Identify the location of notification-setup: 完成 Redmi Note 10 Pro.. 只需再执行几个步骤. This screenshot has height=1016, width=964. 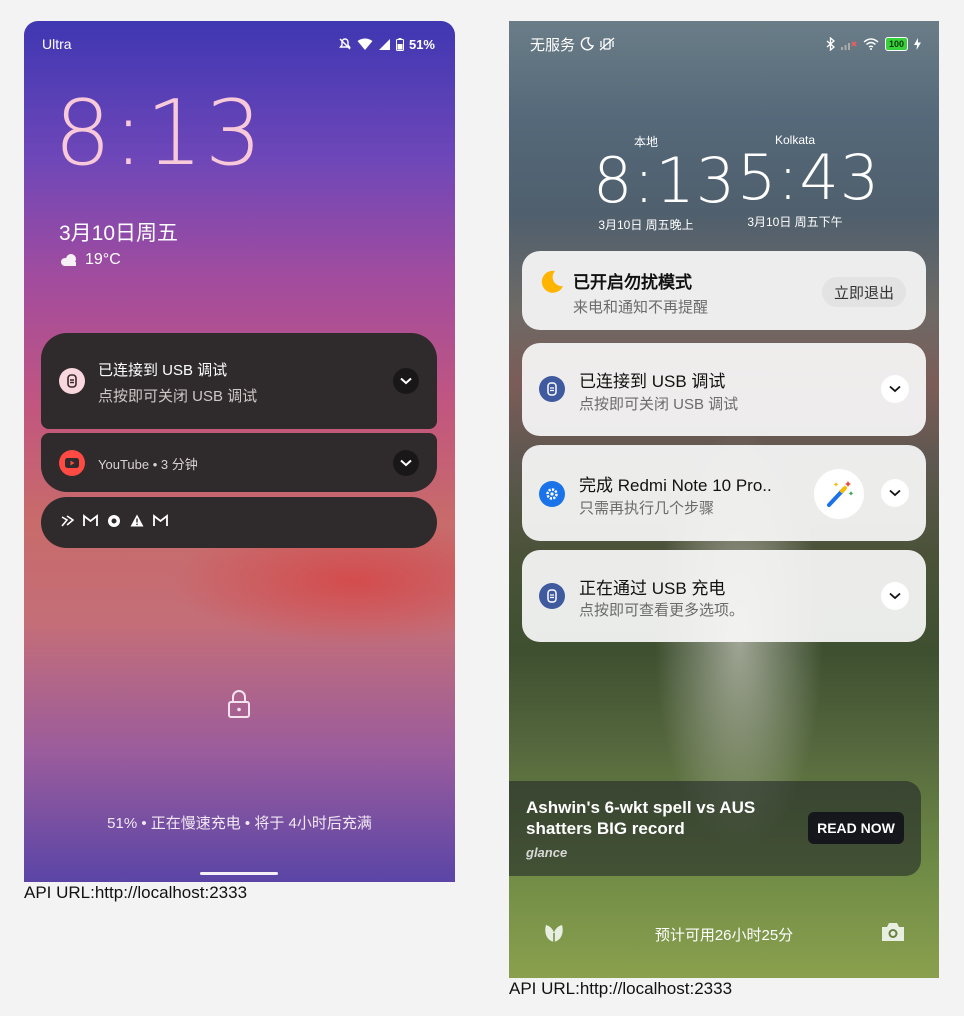
(724, 493).